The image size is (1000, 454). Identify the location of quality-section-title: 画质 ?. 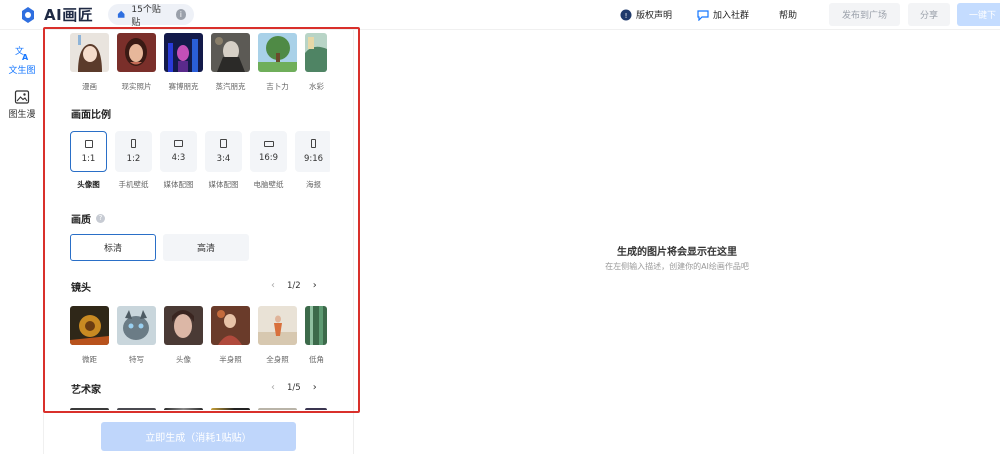
(88, 218).